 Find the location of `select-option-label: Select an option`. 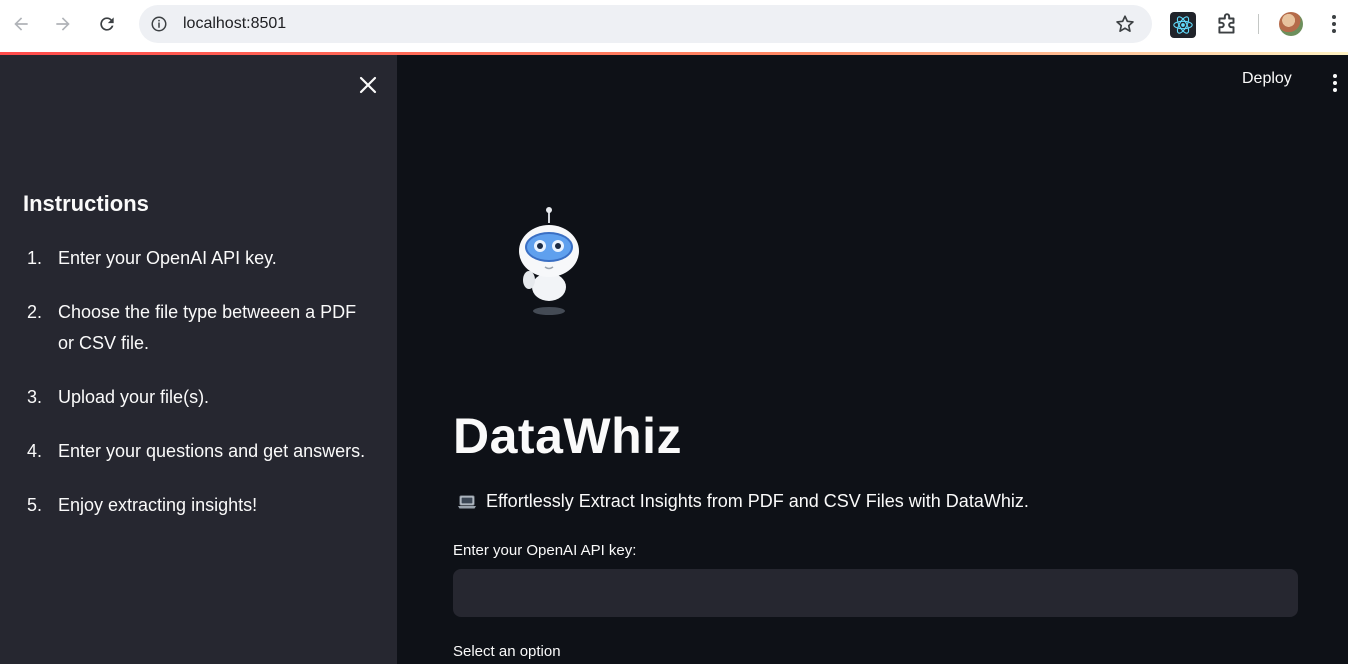

select-option-label: Select an option is located at coordinates (507, 651).